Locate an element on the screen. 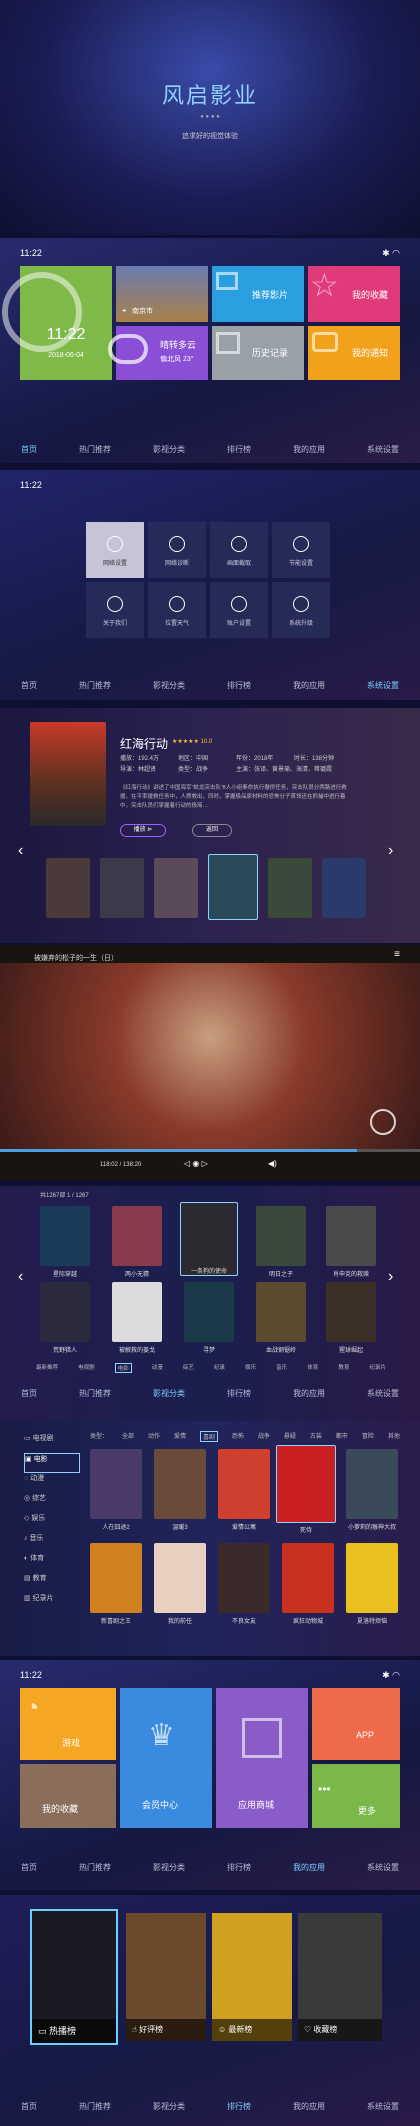 The width and height of the screenshot is (420, 2126). hot-rank-tile: ▭ 热播榜 is located at coordinates (74, 1977).